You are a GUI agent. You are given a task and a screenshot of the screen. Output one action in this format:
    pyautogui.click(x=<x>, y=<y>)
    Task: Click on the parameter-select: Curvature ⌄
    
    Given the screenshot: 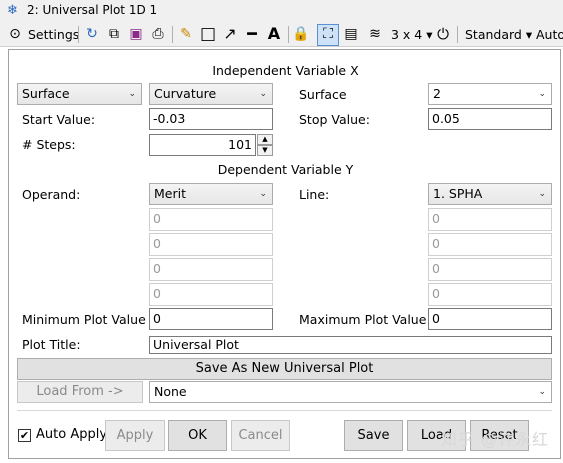 What is the action you would take?
    pyautogui.click(x=211, y=94)
    